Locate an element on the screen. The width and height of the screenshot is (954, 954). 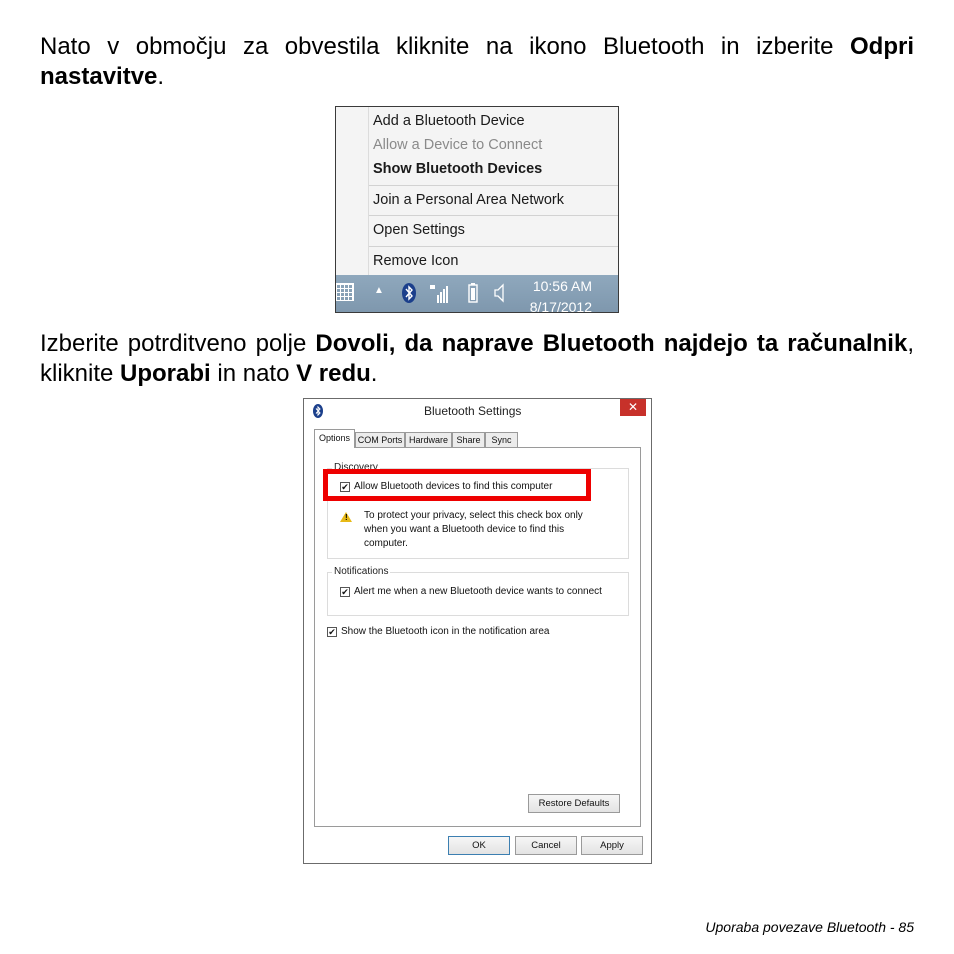
menu-item-open-settings: Open Settings is located at coordinates (419, 230).